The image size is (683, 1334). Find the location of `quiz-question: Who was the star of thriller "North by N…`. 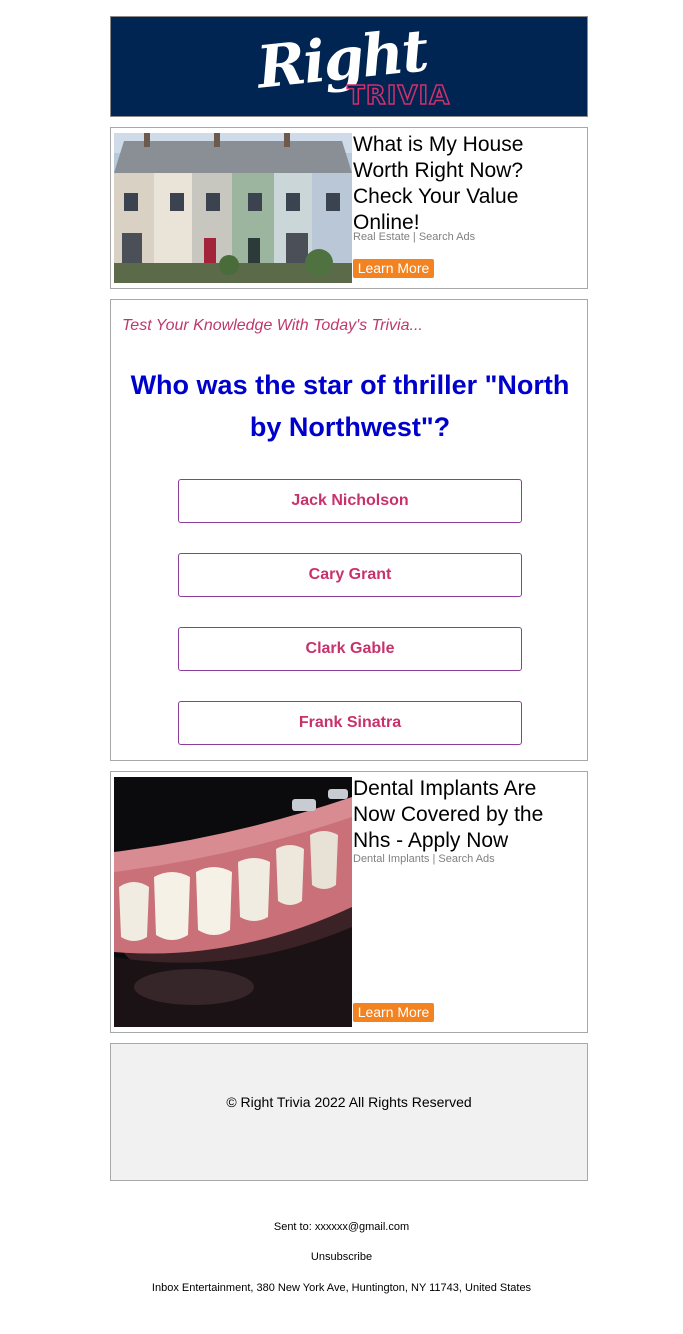

quiz-question: Who was the star of thriller "North by N… is located at coordinates (350, 406).